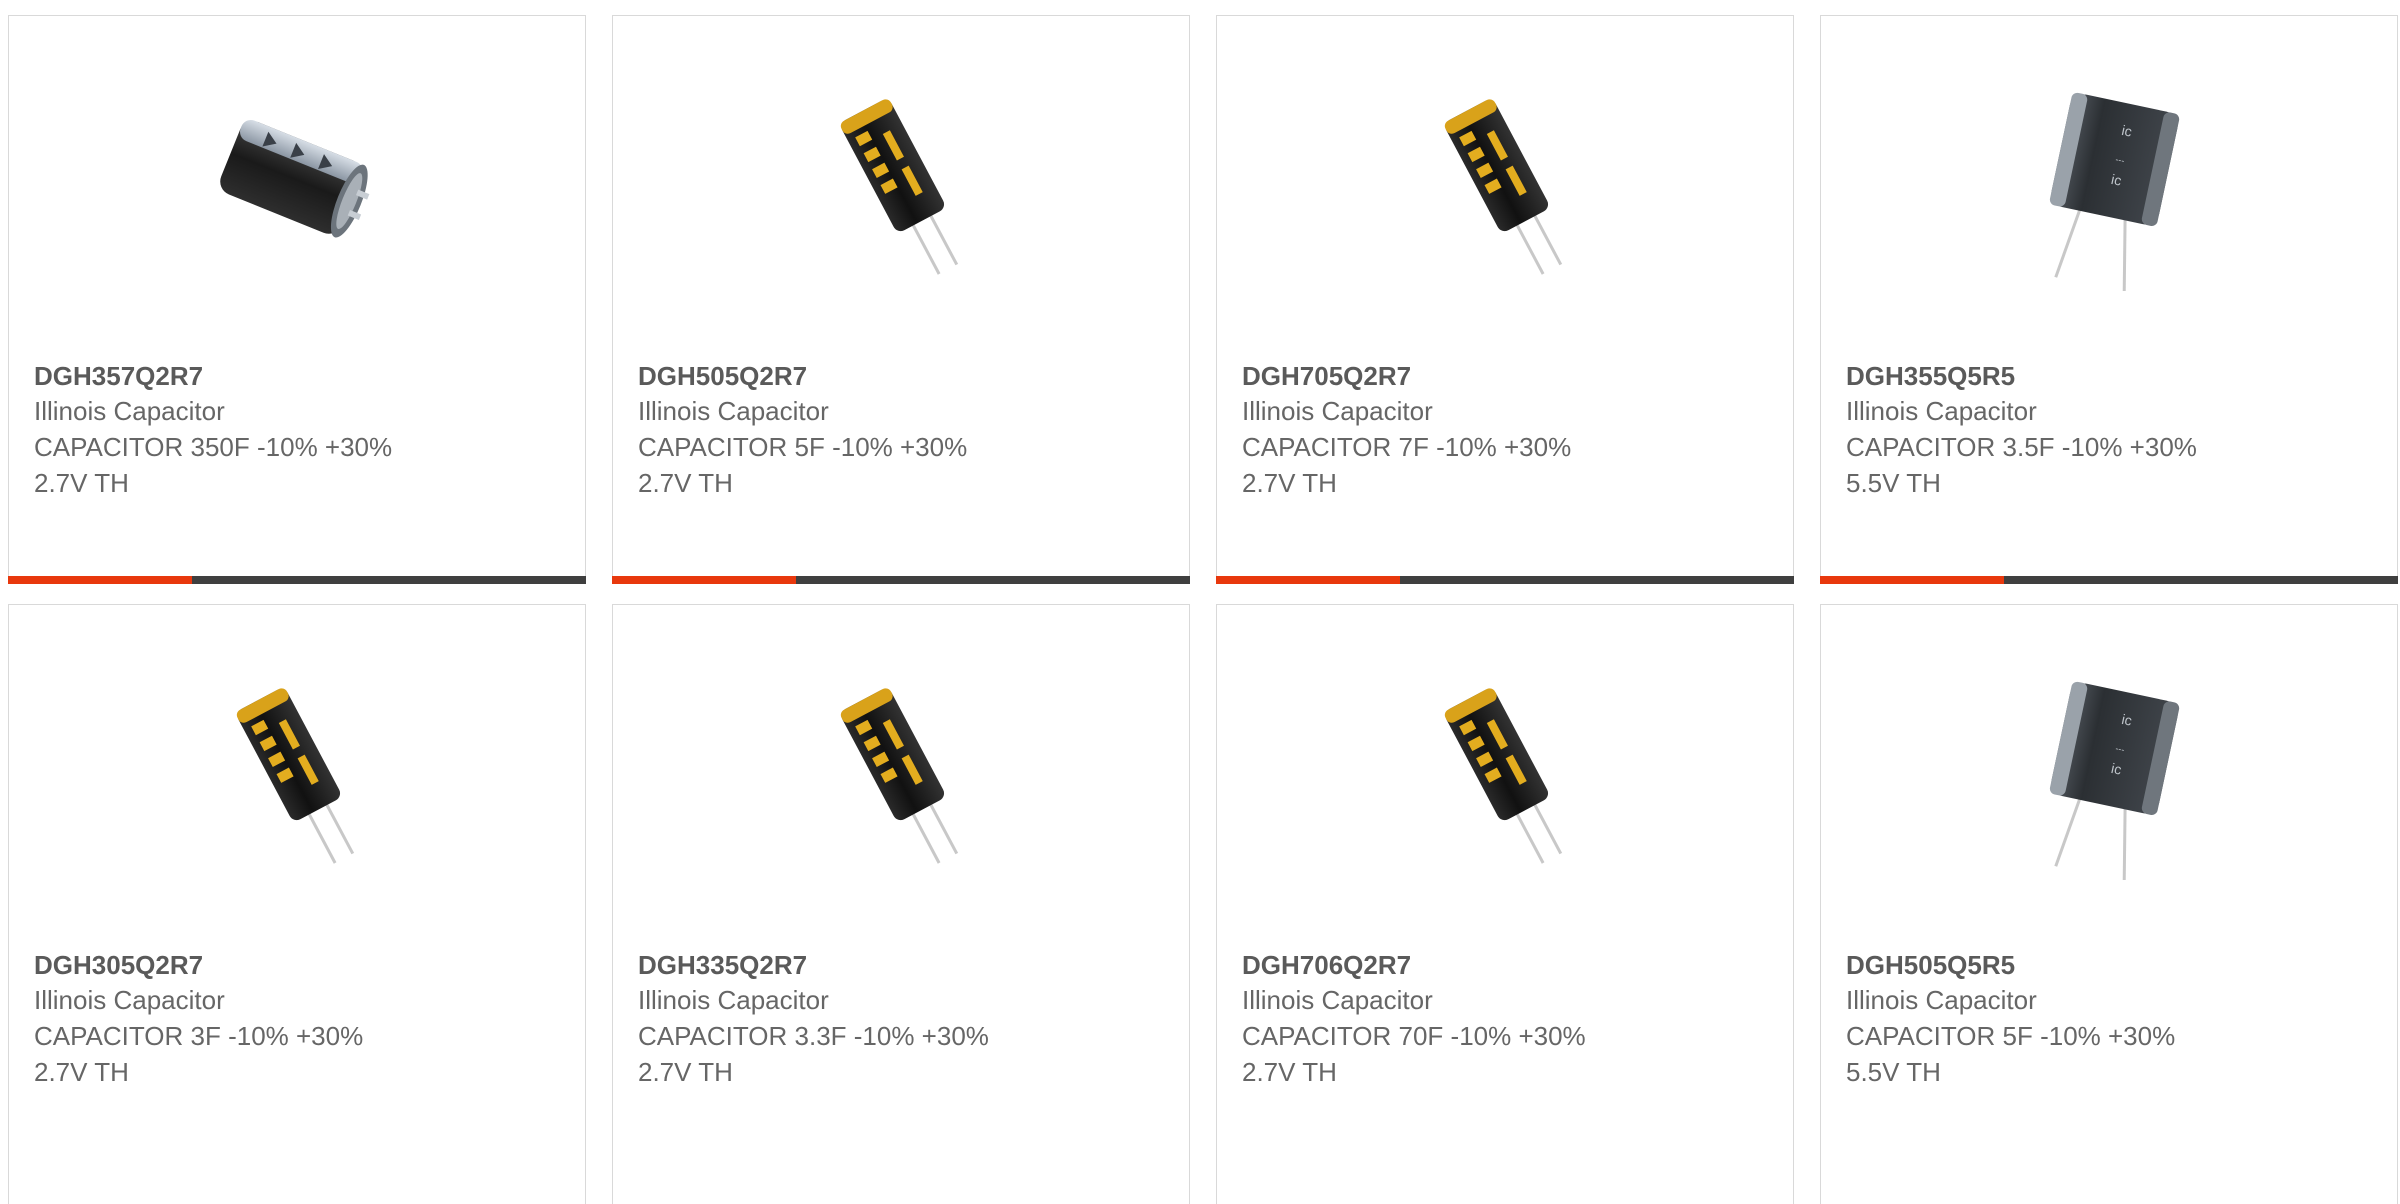  What do you see at coordinates (213, 447) in the screenshot?
I see `description: CAPACITOR 350F -10% +30%` at bounding box center [213, 447].